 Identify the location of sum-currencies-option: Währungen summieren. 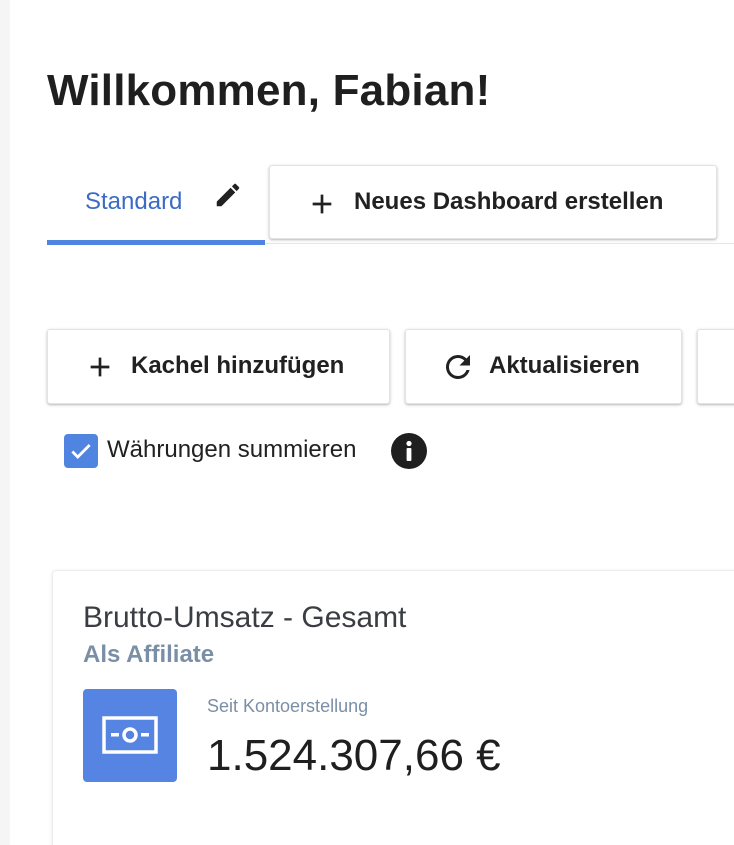
(254, 451).